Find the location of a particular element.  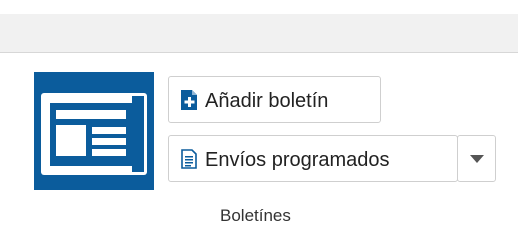

newsletter-app-tile is located at coordinates (94, 131).